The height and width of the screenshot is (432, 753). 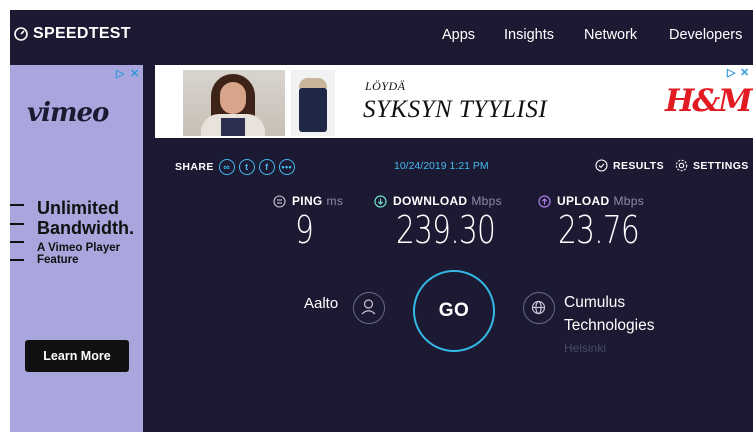 What do you see at coordinates (454, 311) in the screenshot?
I see `go-button: GO` at bounding box center [454, 311].